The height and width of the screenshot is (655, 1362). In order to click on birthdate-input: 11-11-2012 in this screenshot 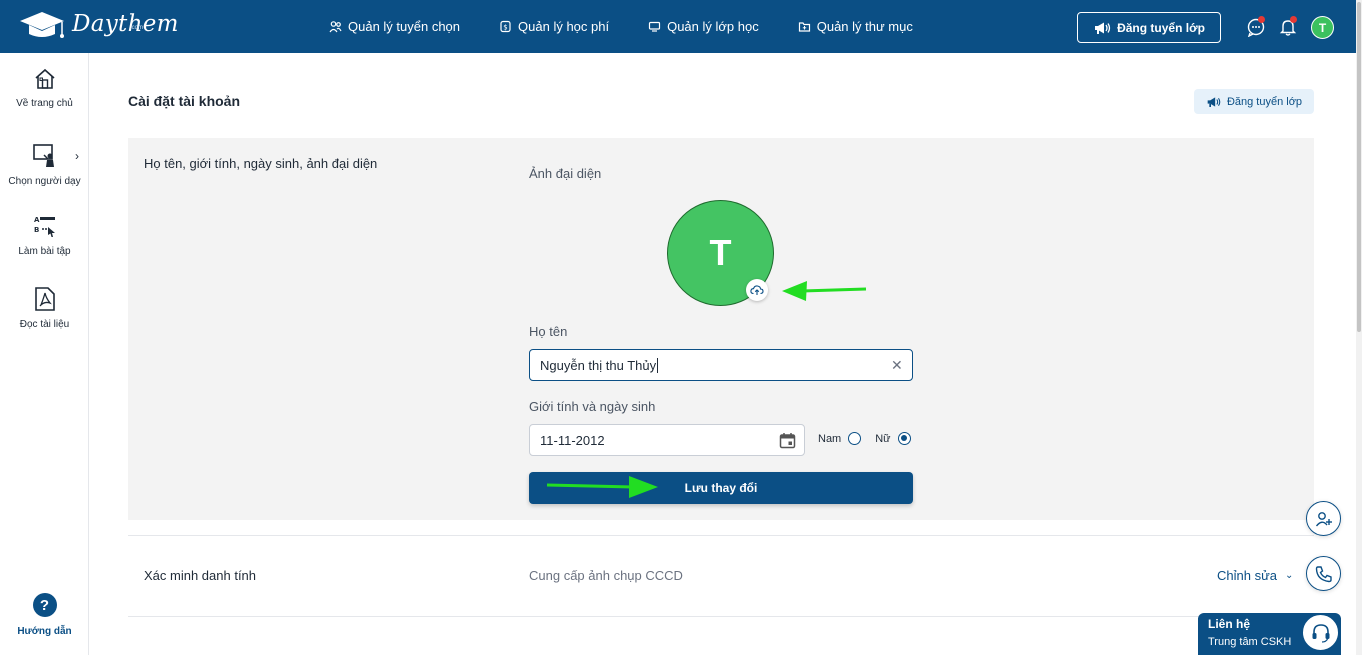, I will do `click(667, 440)`.